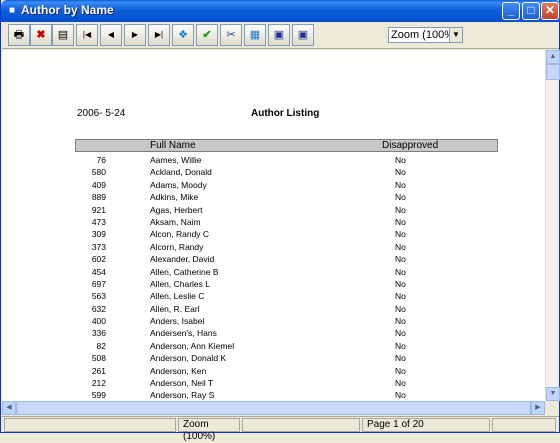  I want to click on row-full-name: Allen, R. Earl, so click(175, 308).